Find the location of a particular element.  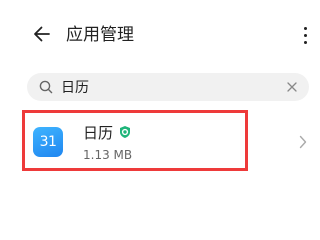

verified-shield-icon is located at coordinates (125, 132).